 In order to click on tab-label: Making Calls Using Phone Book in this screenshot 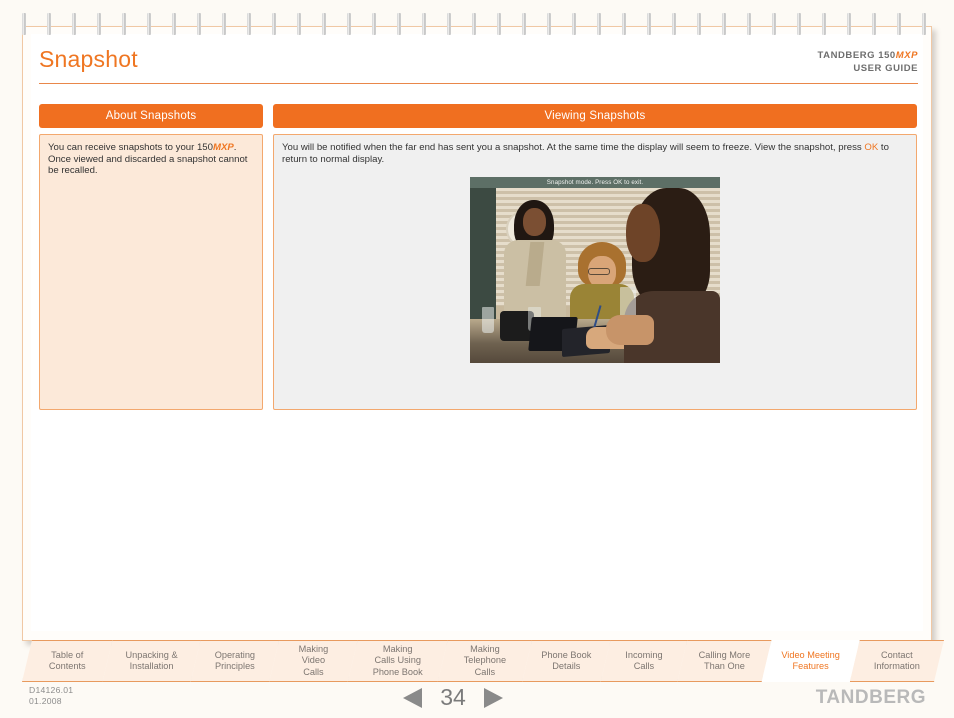, I will do `click(397, 660)`.